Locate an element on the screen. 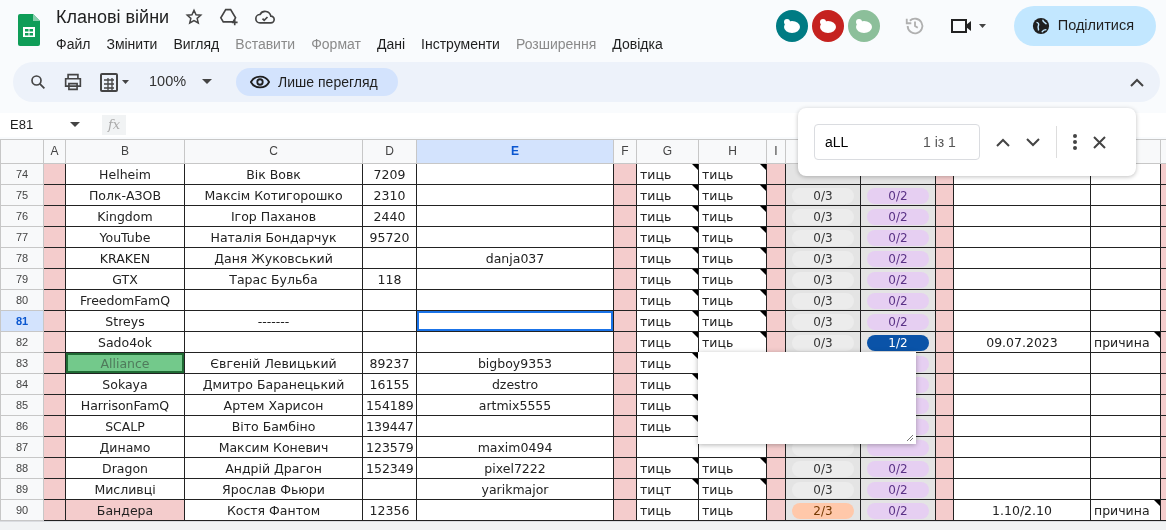 The width and height of the screenshot is (1166, 530). row-header: 75 is located at coordinates (22, 195).